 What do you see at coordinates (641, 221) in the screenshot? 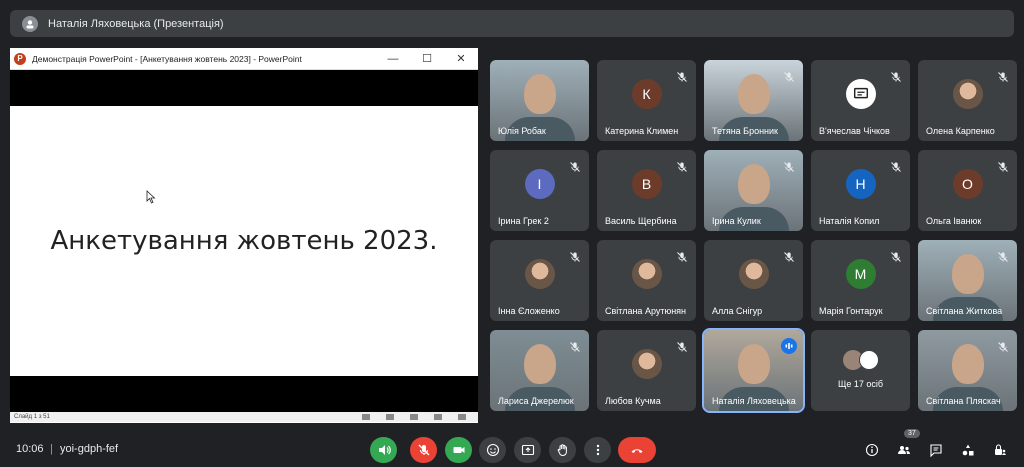
I see `participant-name: Василь Щербина` at bounding box center [641, 221].